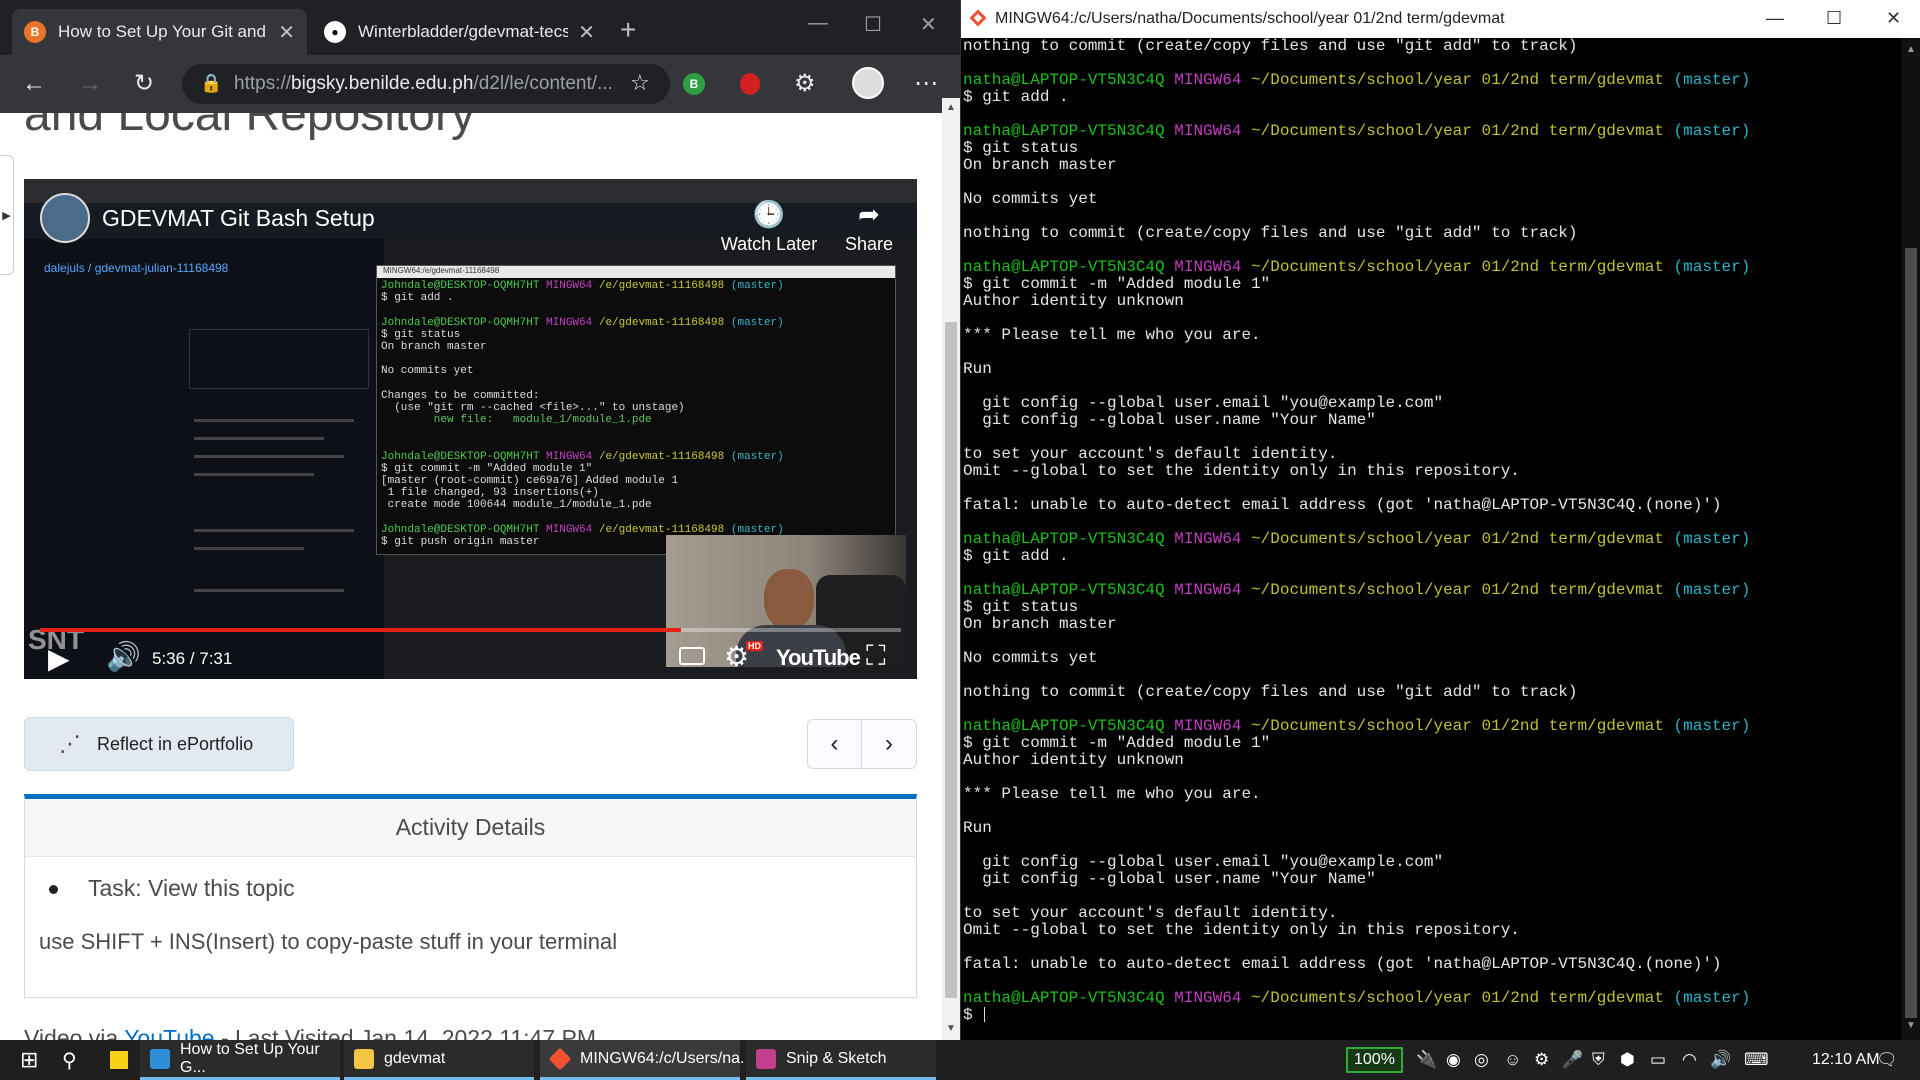 The width and height of the screenshot is (1920, 1080). I want to click on tab-brightspace: B How to Set Up Your Git and Loca ✕, so click(159, 32).